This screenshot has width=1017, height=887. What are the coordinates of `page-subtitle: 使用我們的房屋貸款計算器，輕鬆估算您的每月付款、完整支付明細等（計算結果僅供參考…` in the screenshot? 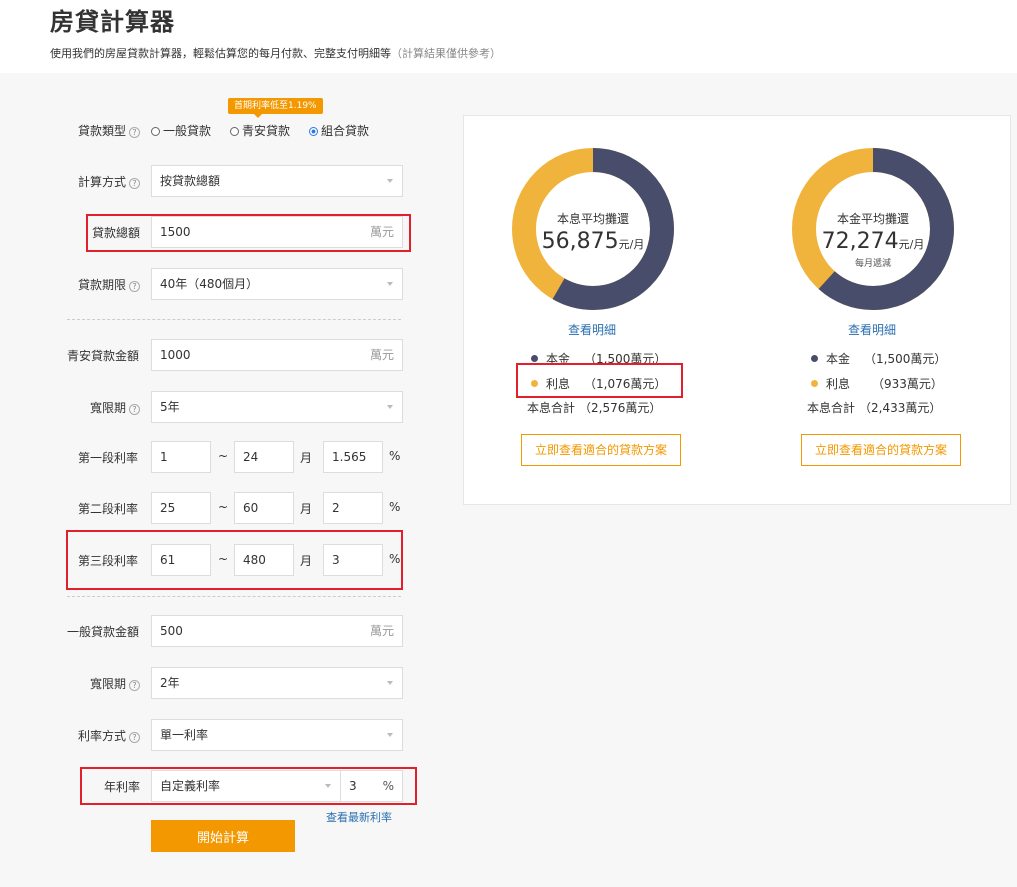 It's located at (275, 53).